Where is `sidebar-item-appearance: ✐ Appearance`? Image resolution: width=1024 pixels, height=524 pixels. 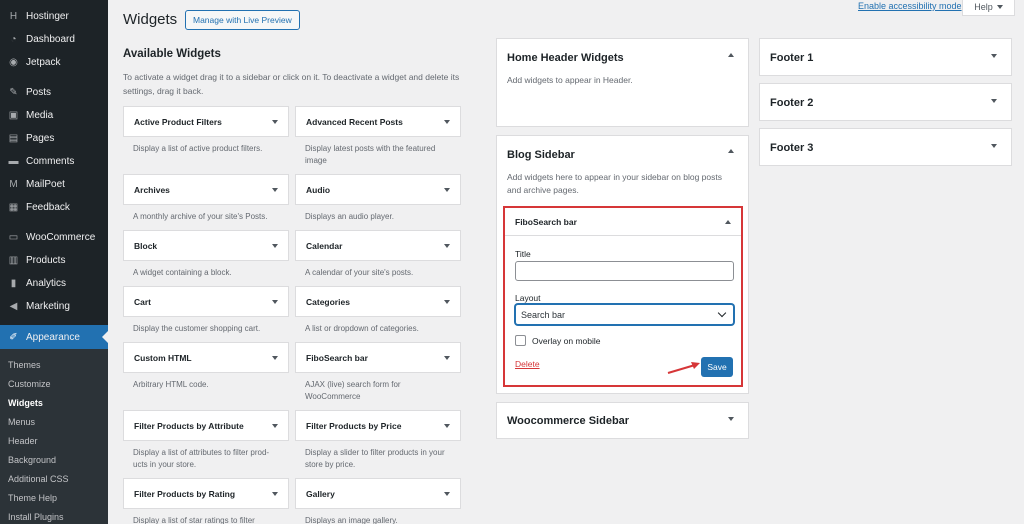
sidebar-item-appearance: ✐ Appearance is located at coordinates (54, 337).